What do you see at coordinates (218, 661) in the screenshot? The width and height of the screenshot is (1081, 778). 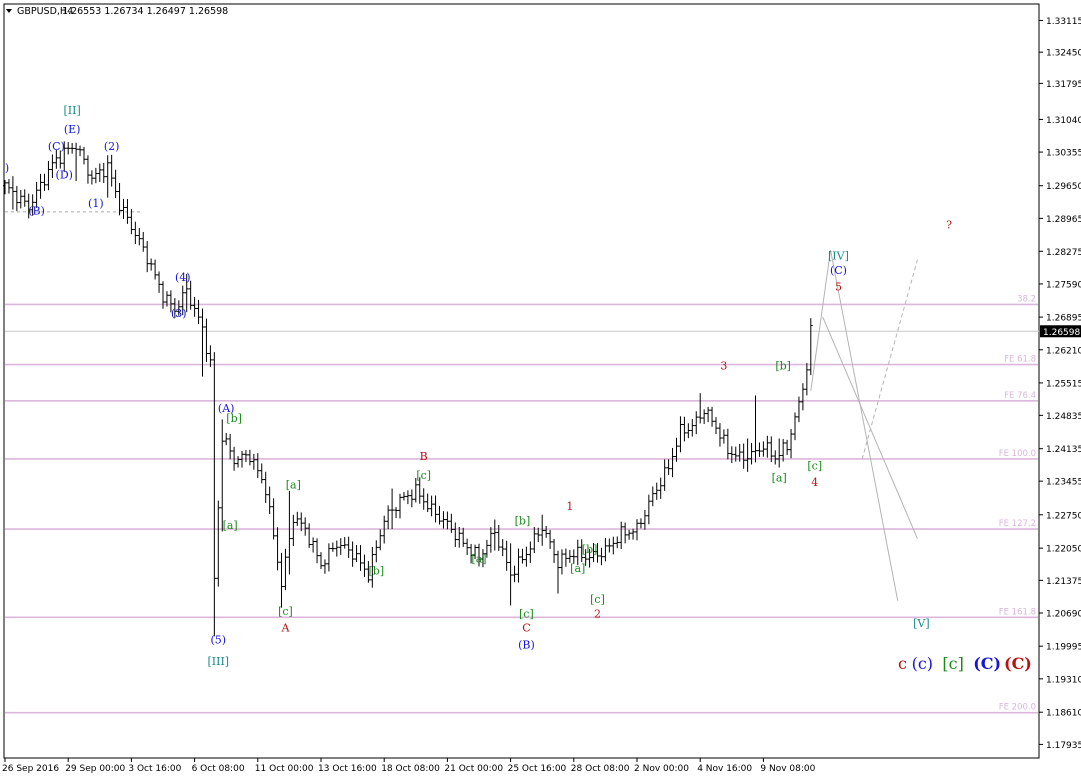 I see `wave-label: [III]` at bounding box center [218, 661].